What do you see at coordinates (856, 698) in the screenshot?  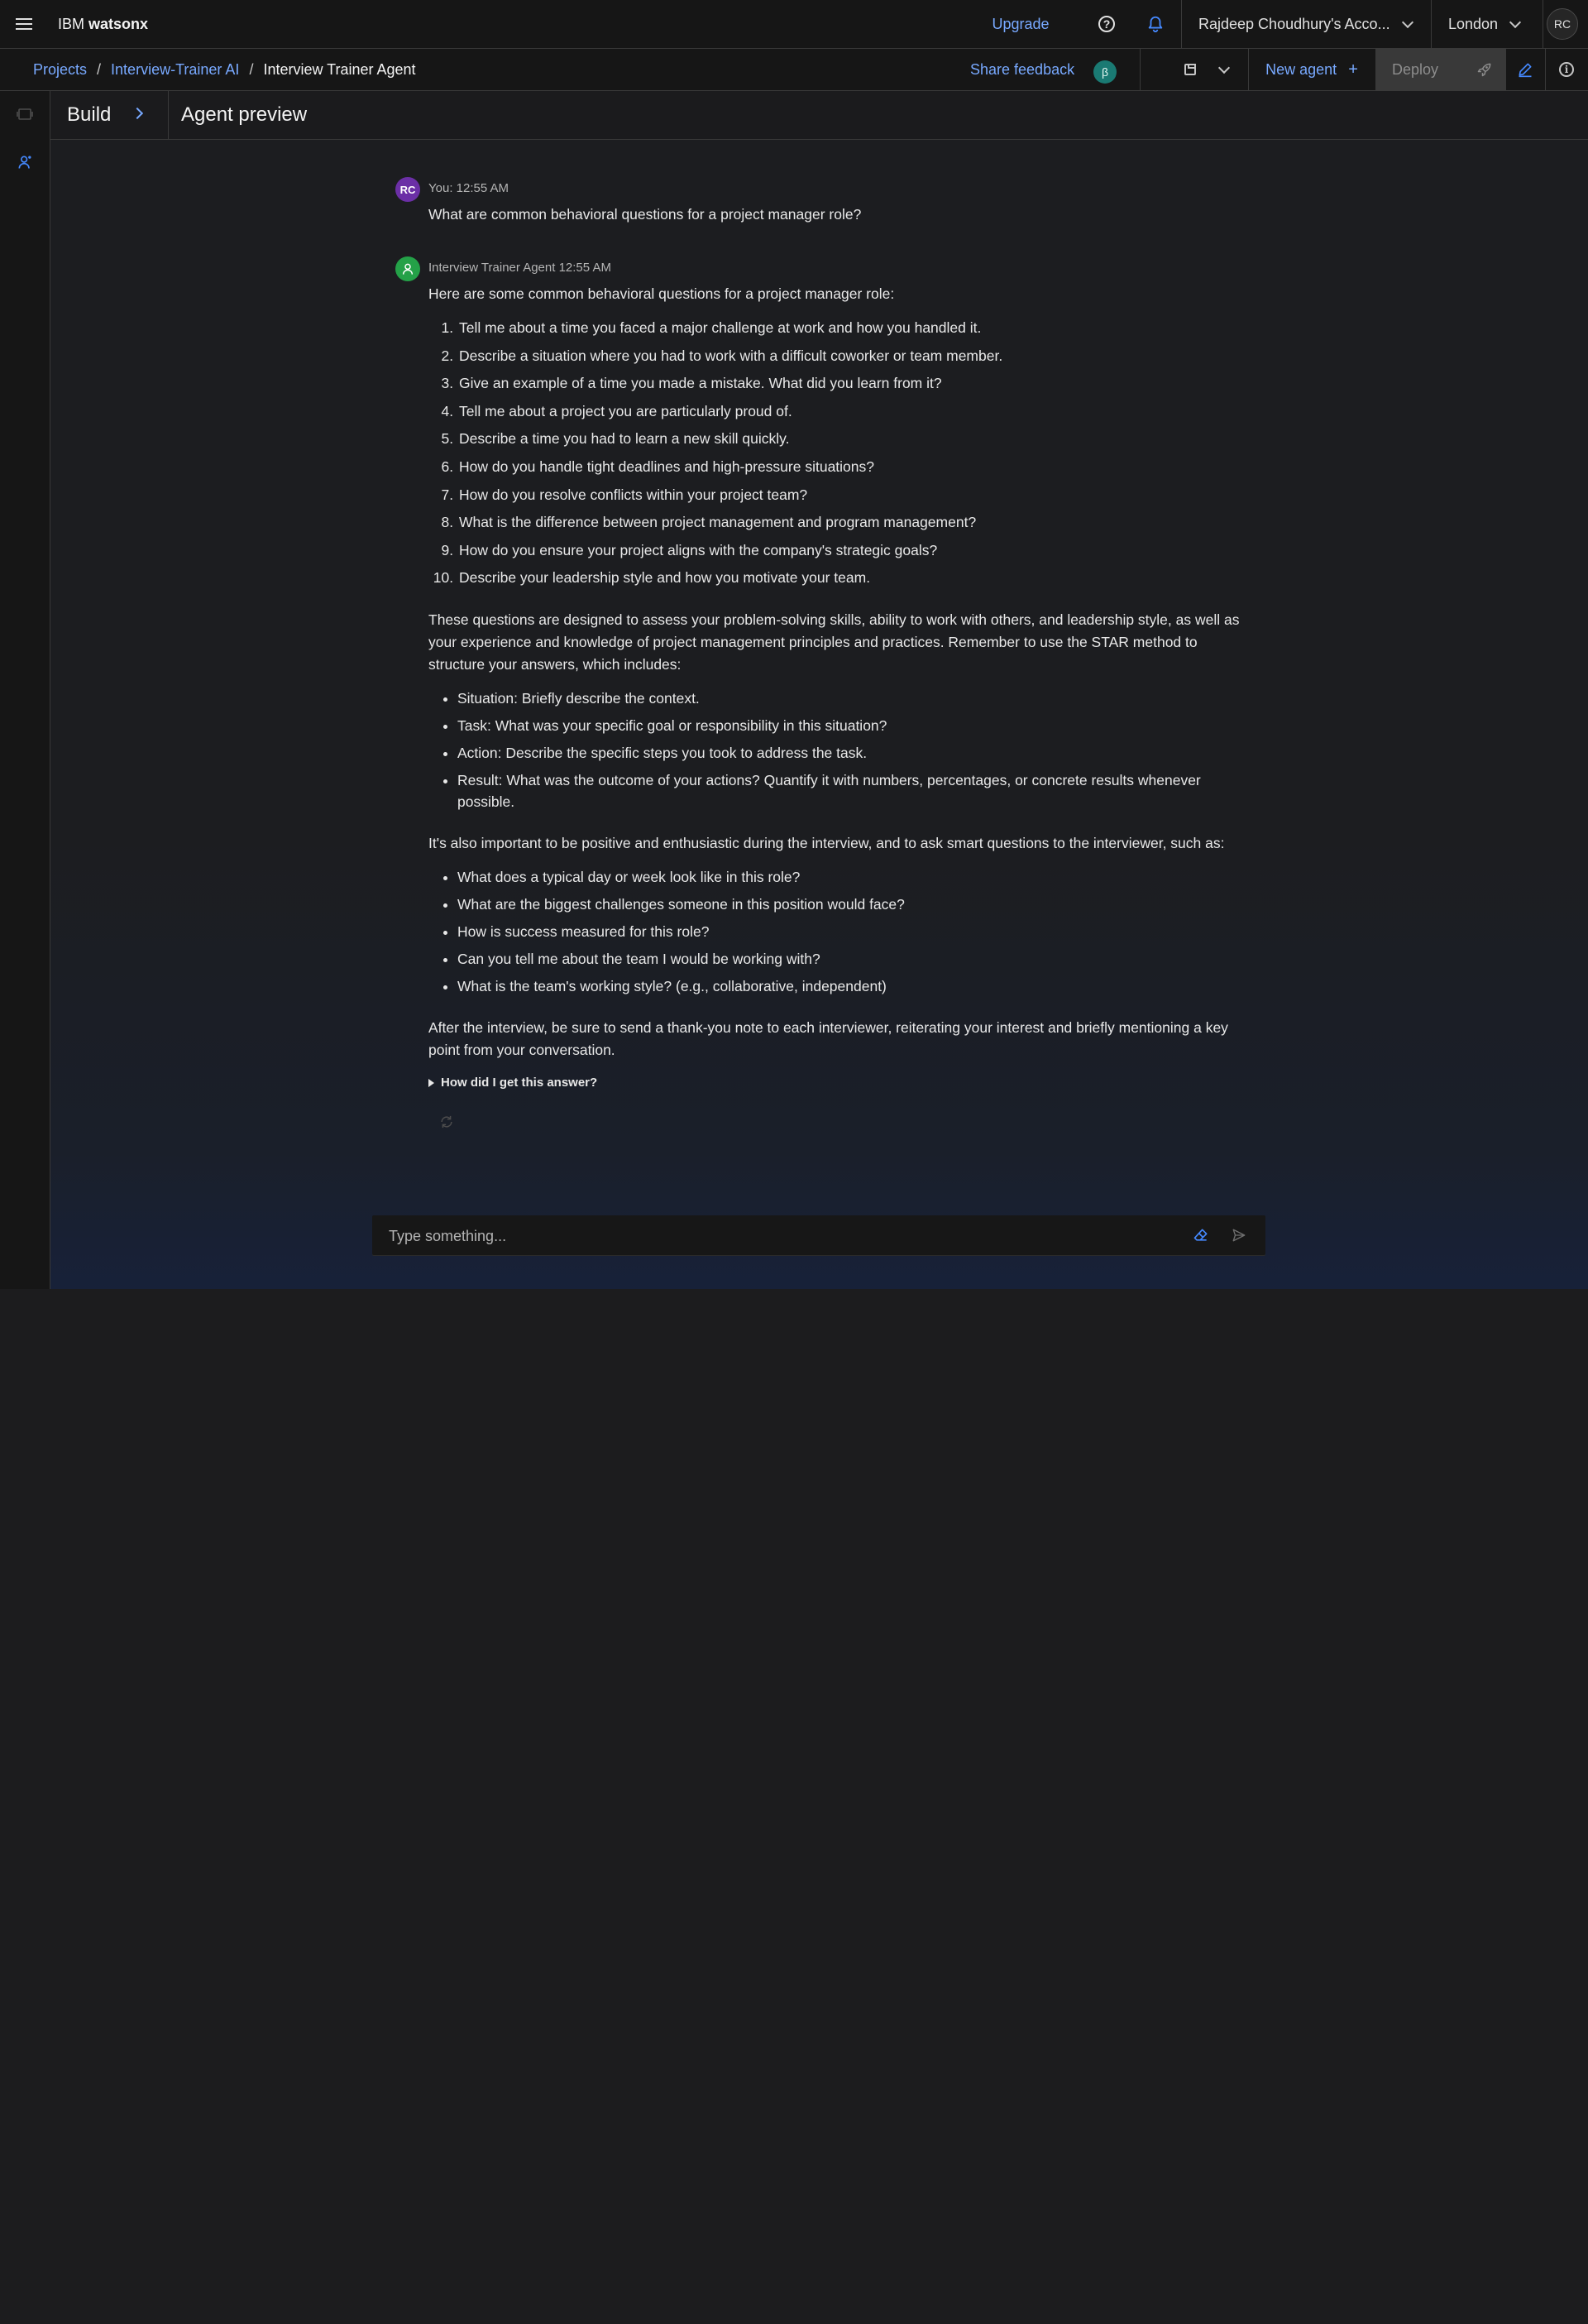 I see `list-item: Situation: Briefly describe the context.` at bounding box center [856, 698].